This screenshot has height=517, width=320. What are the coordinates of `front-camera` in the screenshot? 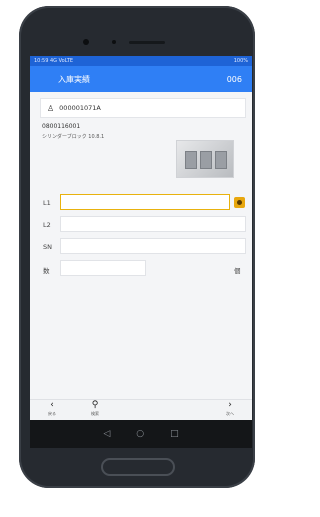 It's located at (86, 42).